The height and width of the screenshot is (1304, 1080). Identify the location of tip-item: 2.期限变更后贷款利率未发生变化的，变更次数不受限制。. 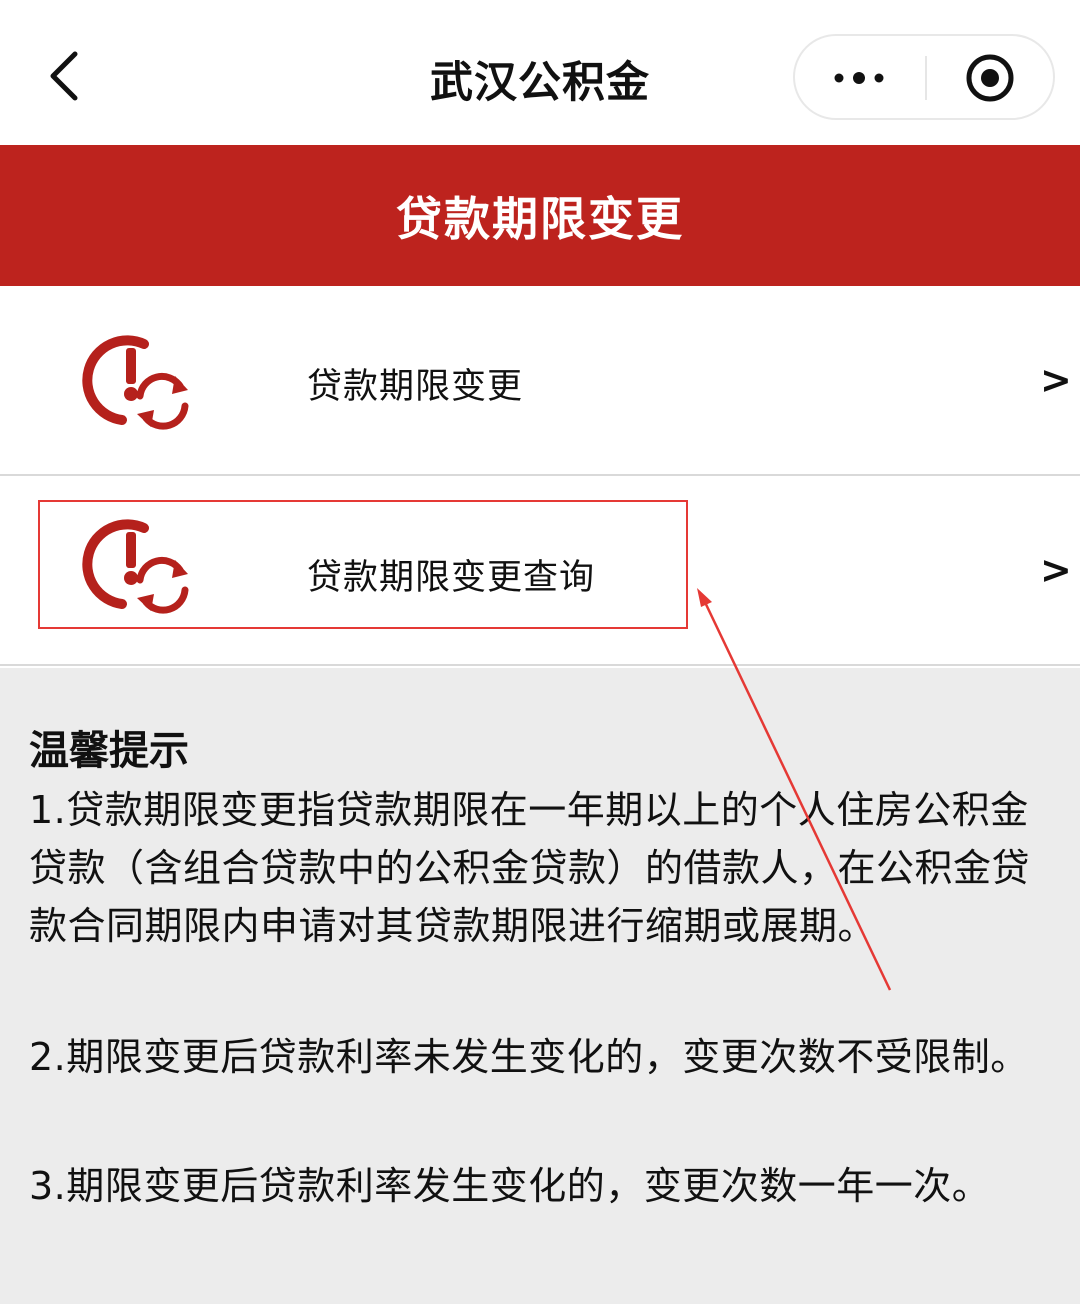
(529, 1057).